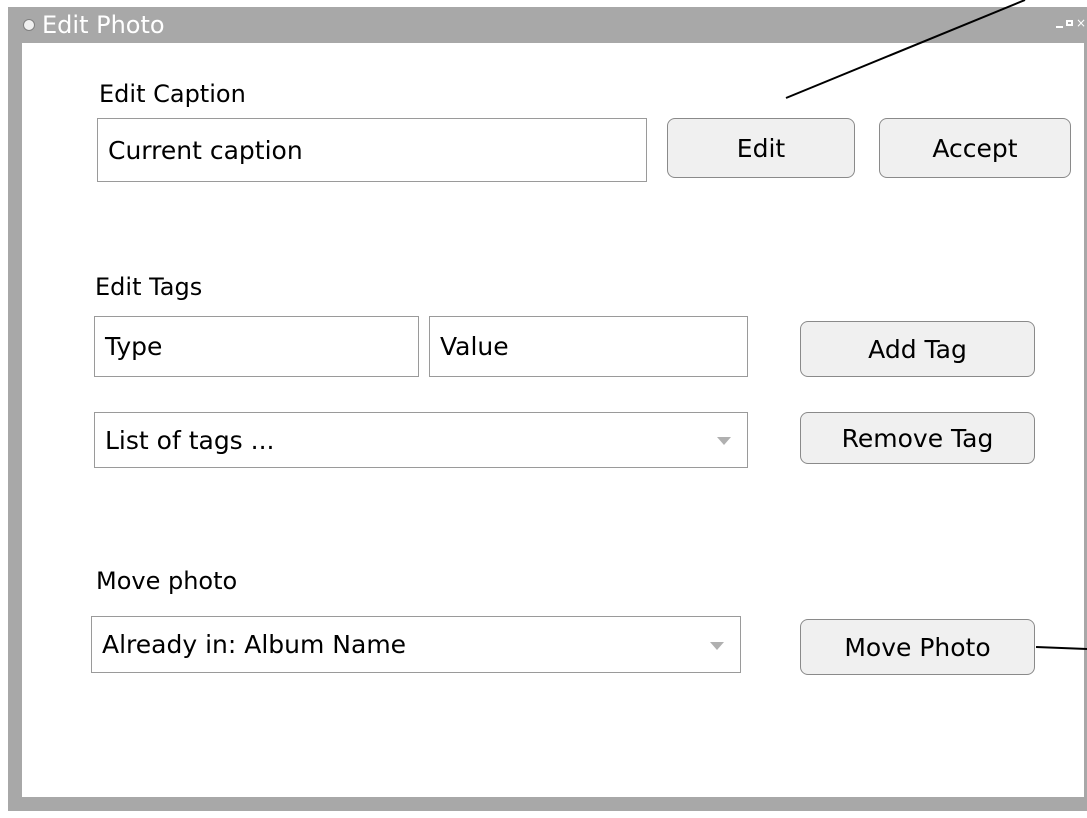 The height and width of the screenshot is (818, 1087). Describe the element at coordinates (1081, 23) in the screenshot. I see `close-icon: ×` at that location.